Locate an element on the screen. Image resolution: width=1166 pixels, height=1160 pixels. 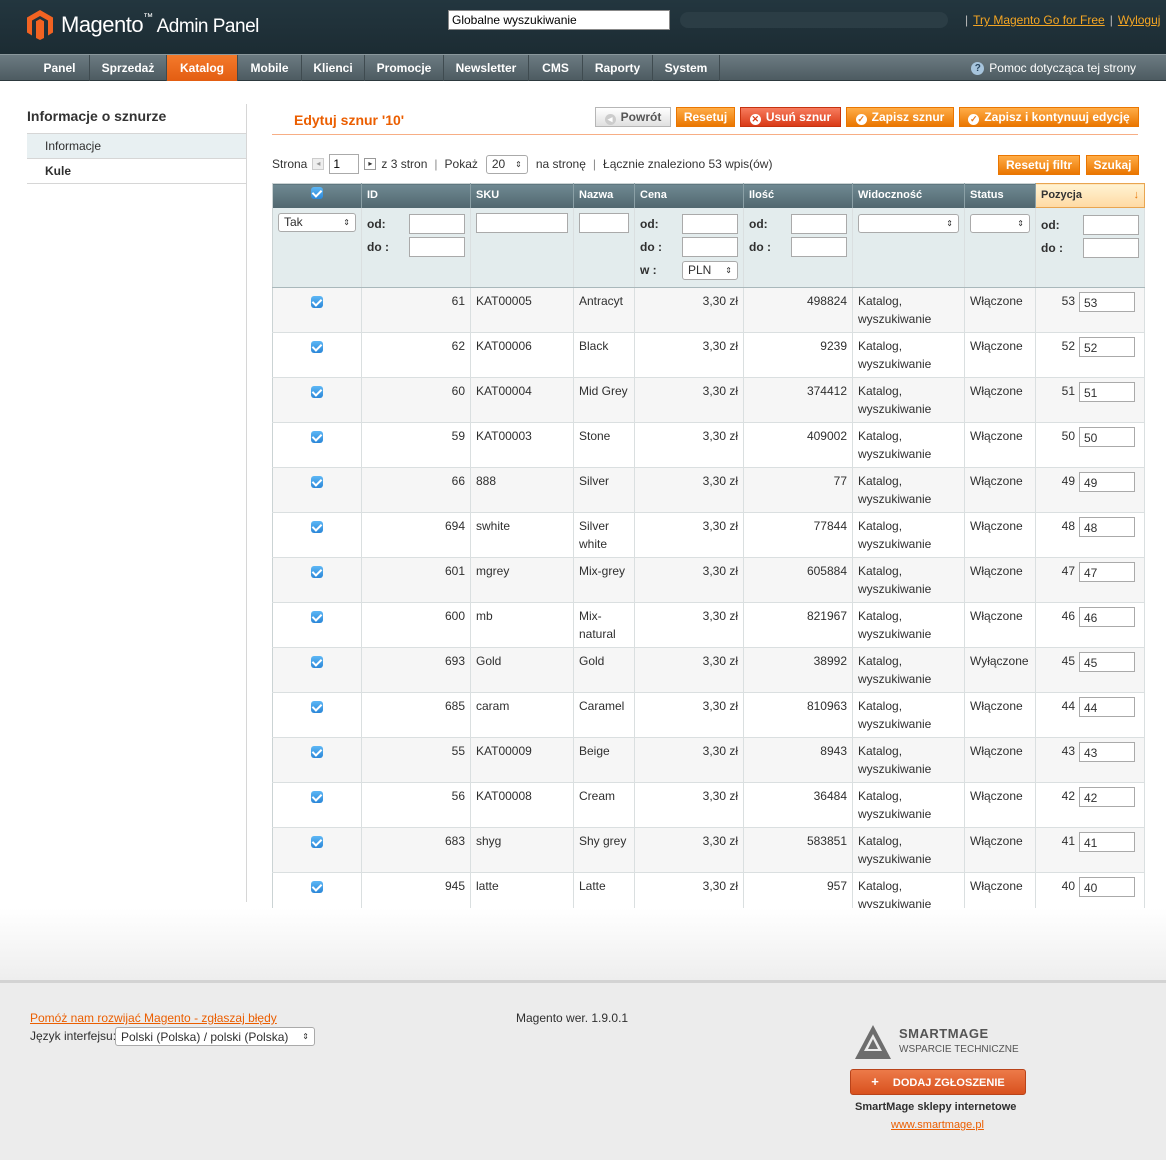
filter-price-to-input is located at coordinates (710, 247).